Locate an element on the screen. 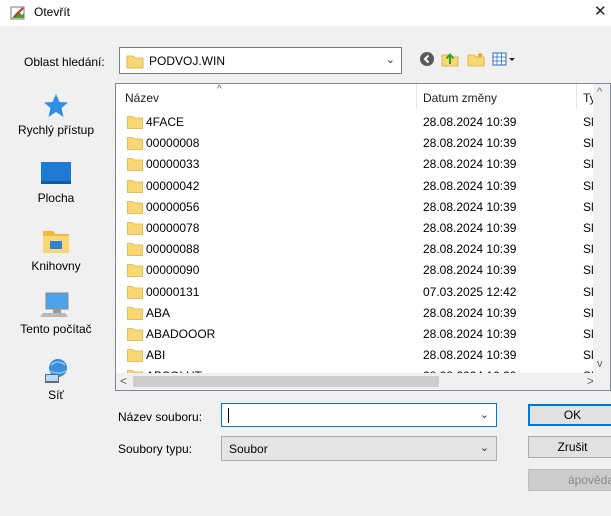 Image resolution: width=611 pixels, height=516 pixels. file-type-label: Soubory typu: is located at coordinates (155, 449).